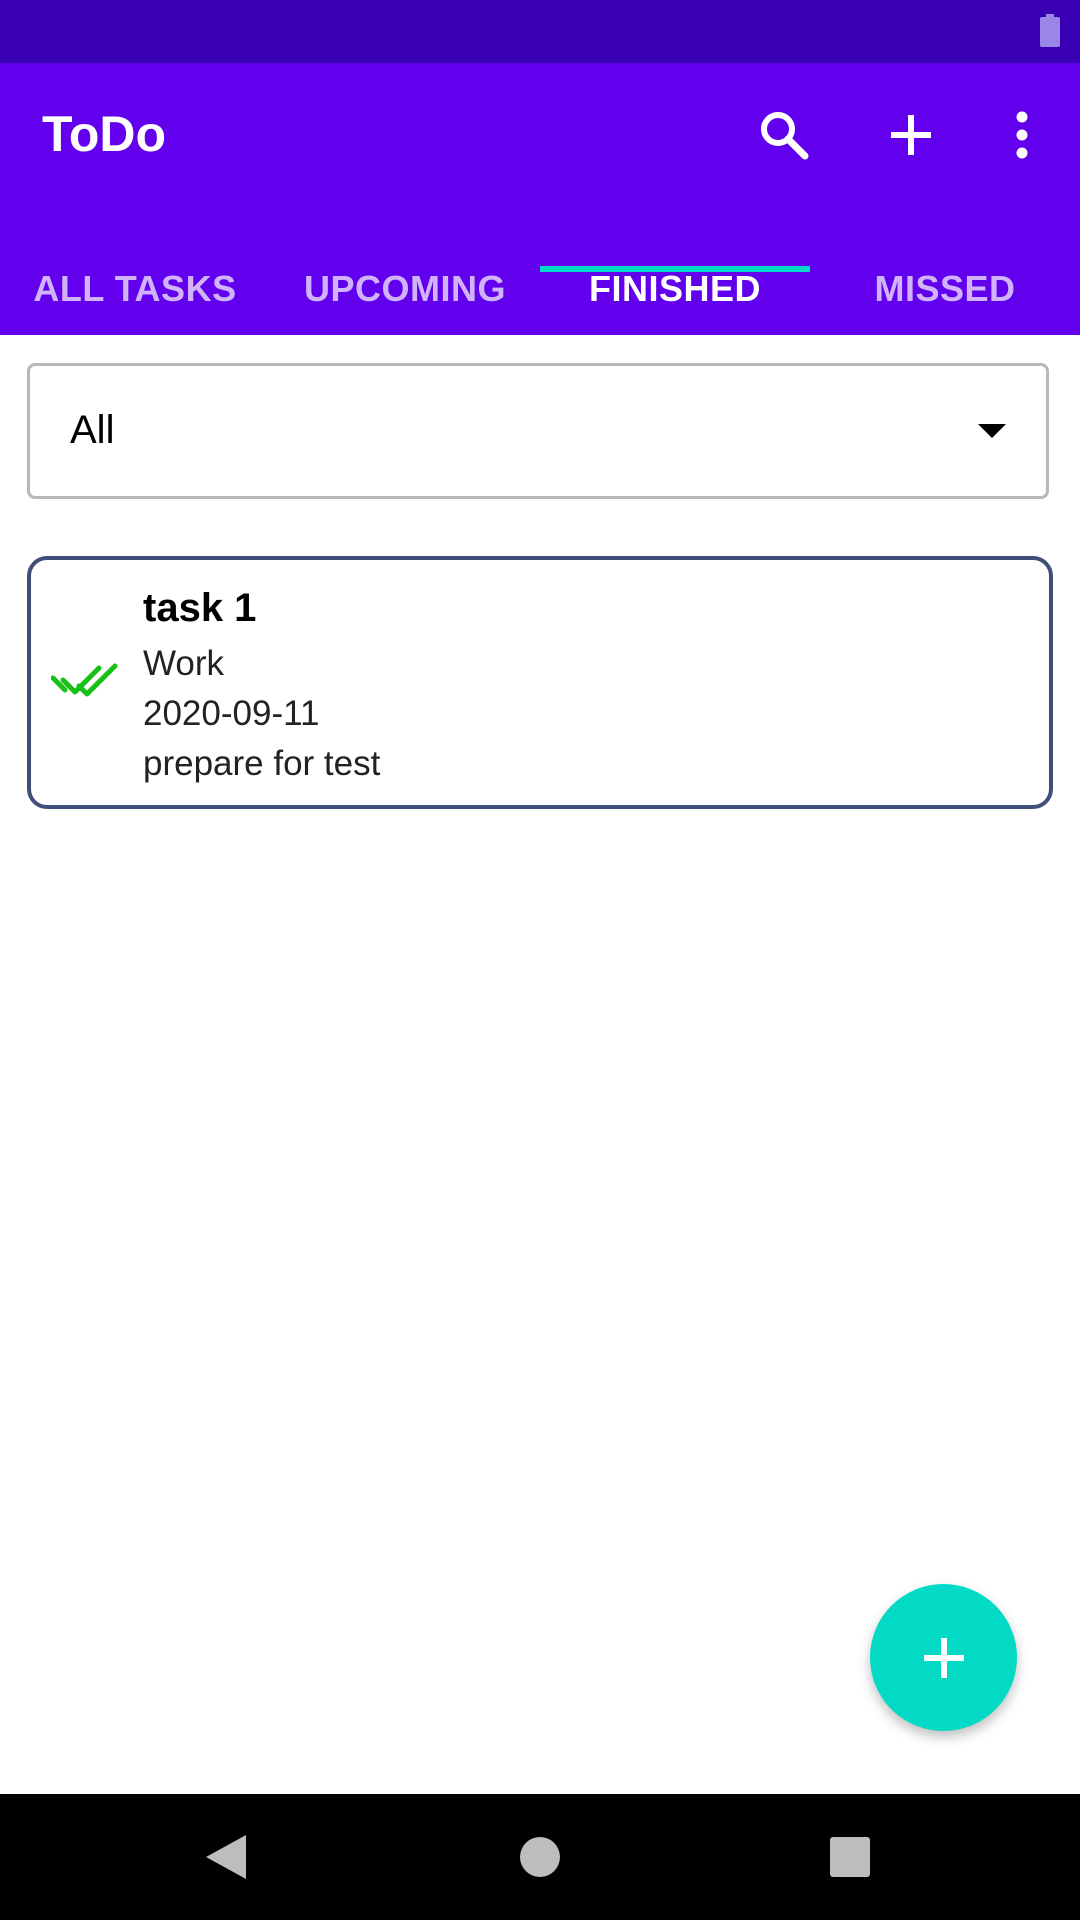 This screenshot has height=1920, width=1080. Describe the element at coordinates (226, 1857) in the screenshot. I see `back-icon` at that location.